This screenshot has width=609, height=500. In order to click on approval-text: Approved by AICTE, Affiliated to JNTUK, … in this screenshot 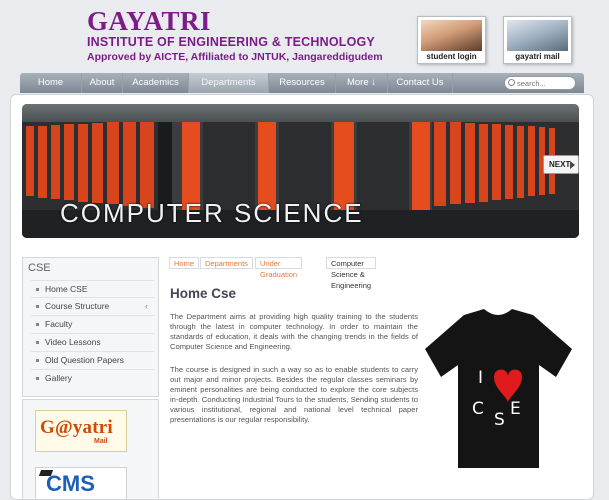, I will do `click(235, 57)`.